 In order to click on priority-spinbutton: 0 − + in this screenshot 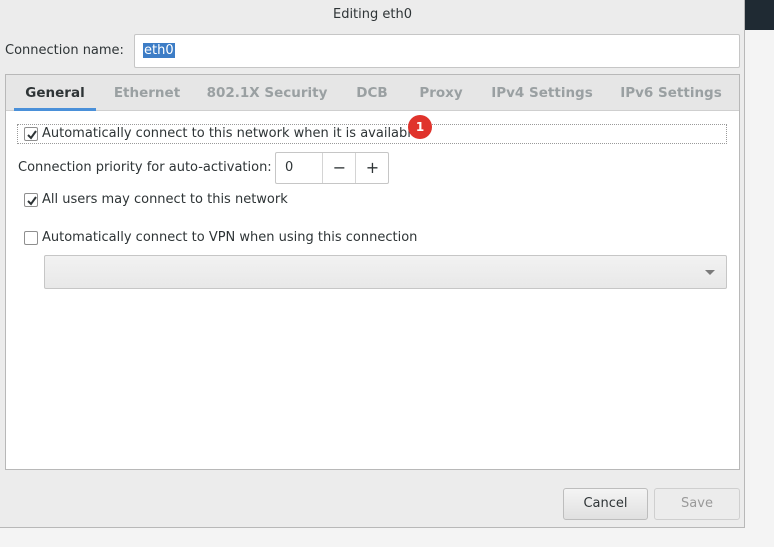, I will do `click(332, 168)`.